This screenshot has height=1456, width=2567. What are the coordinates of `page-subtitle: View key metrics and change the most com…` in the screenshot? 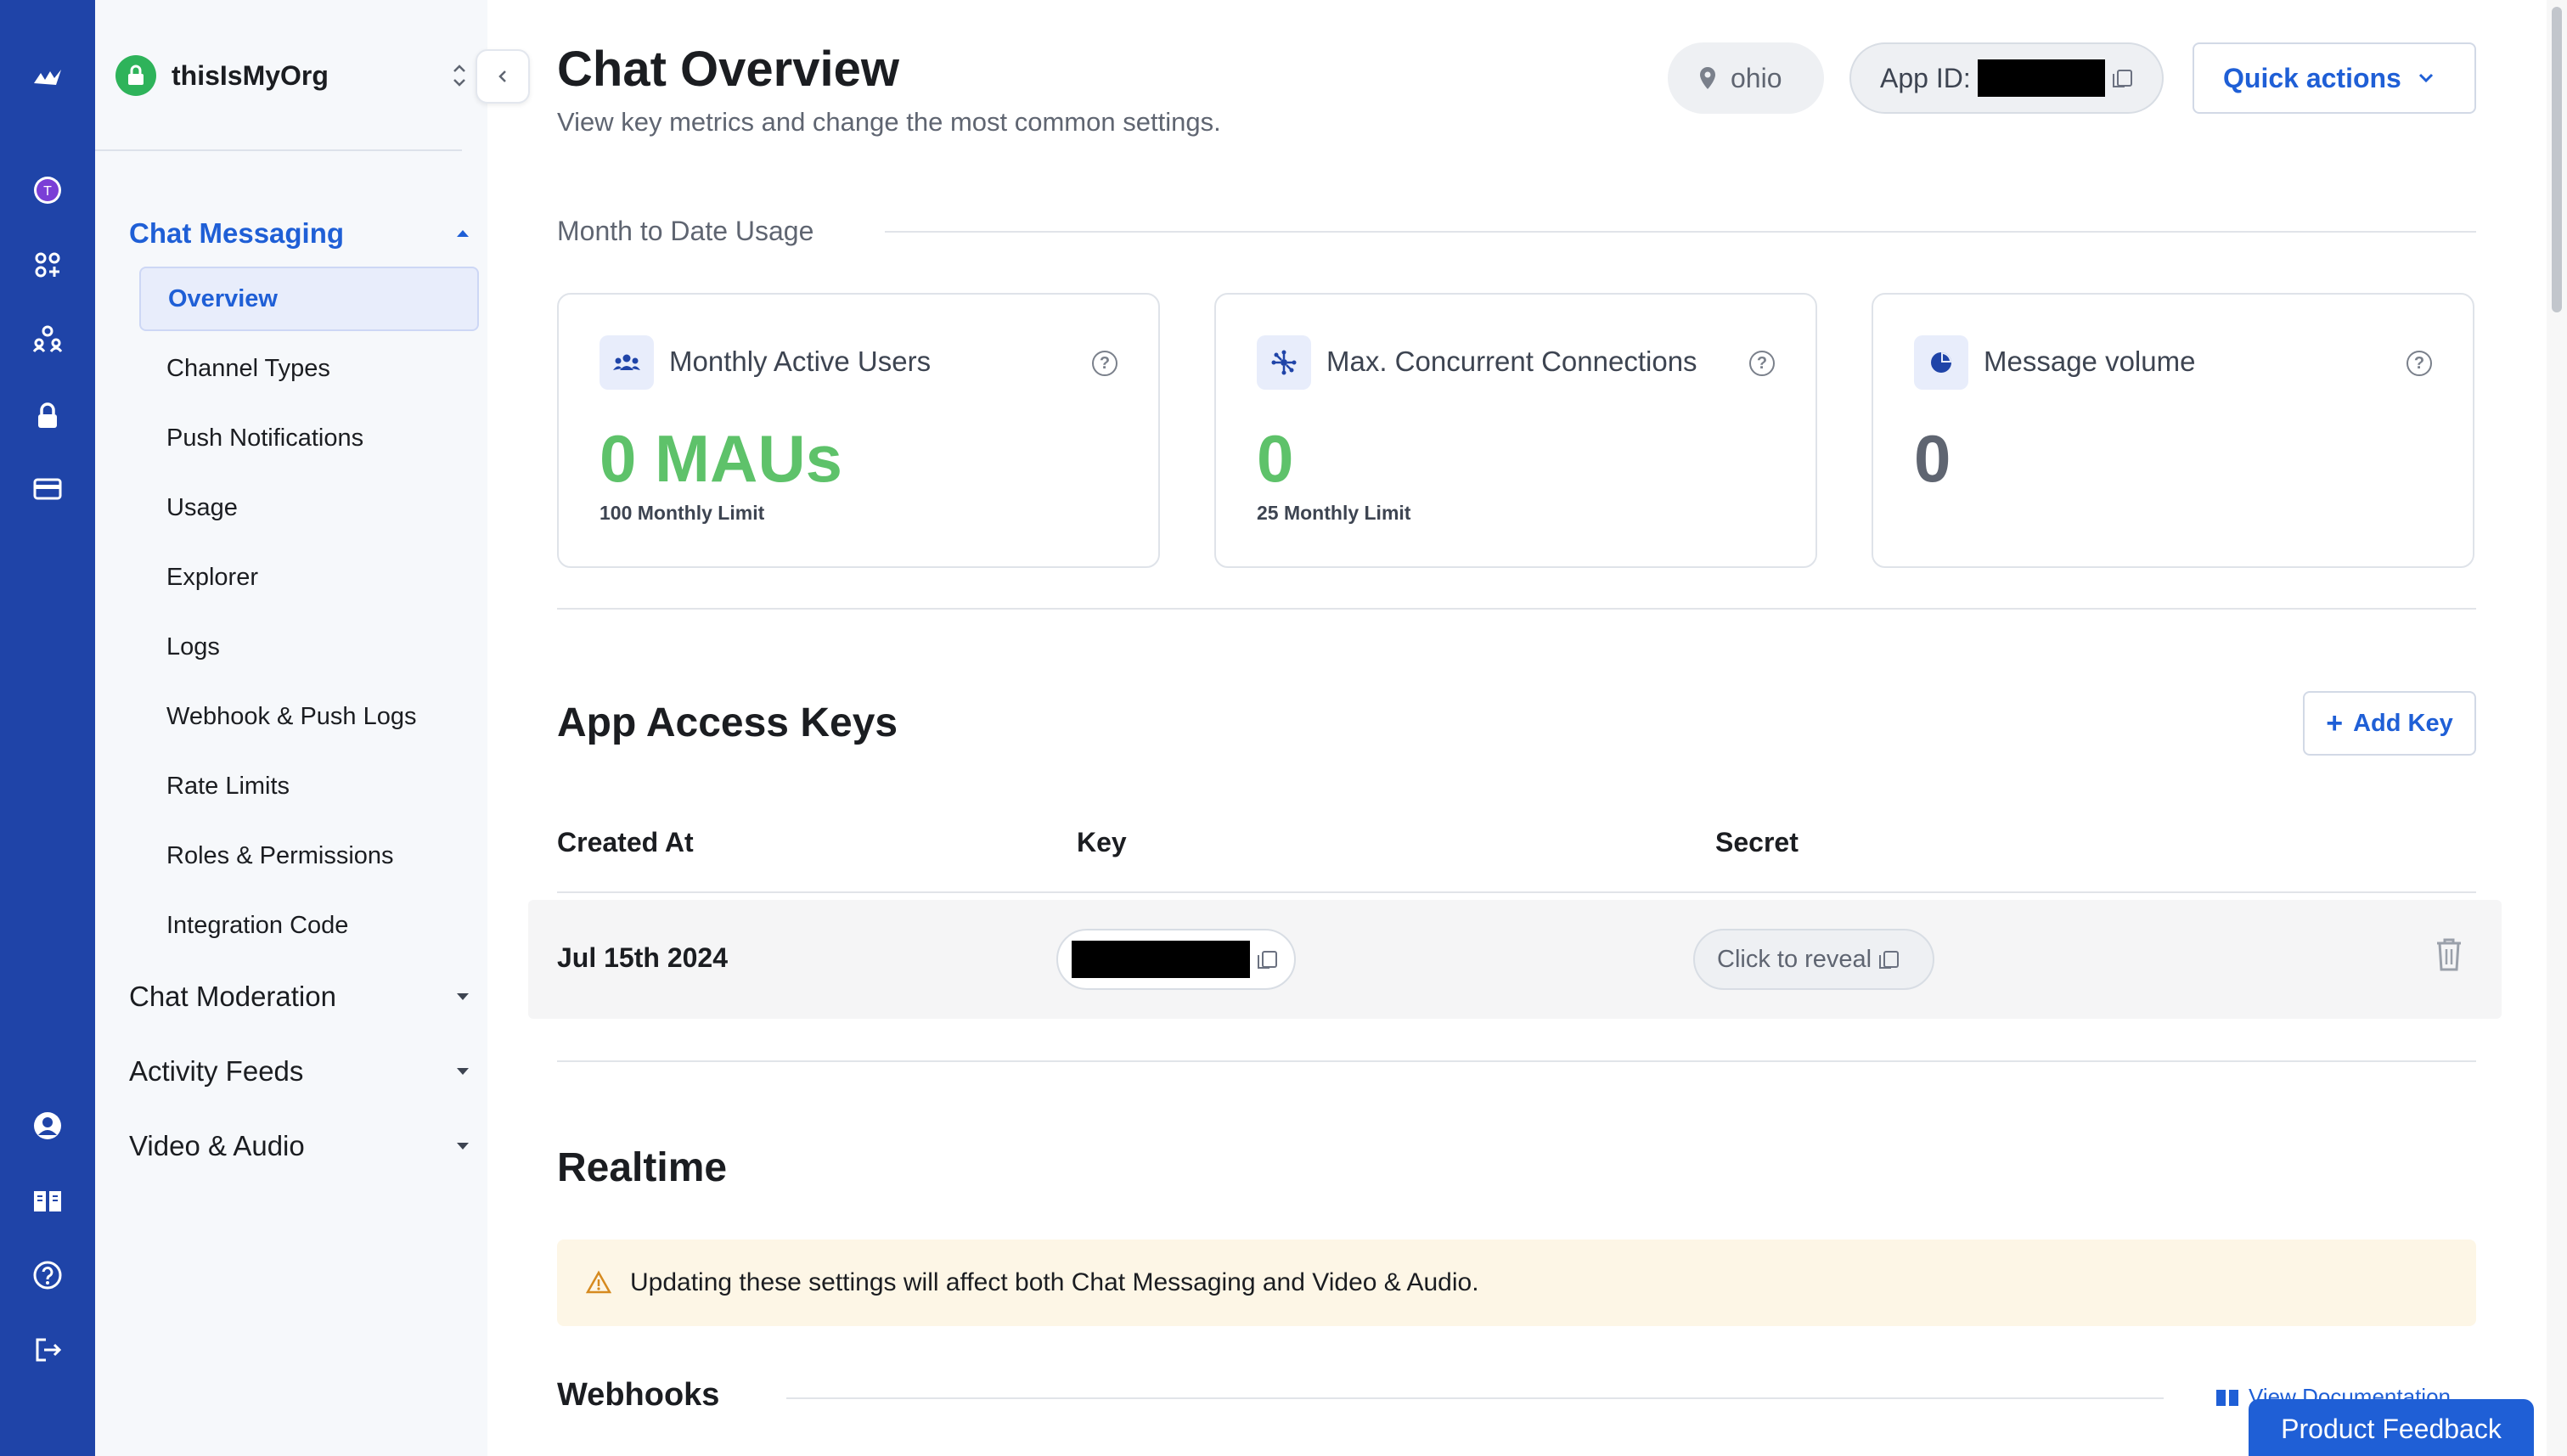 It's located at (889, 122).